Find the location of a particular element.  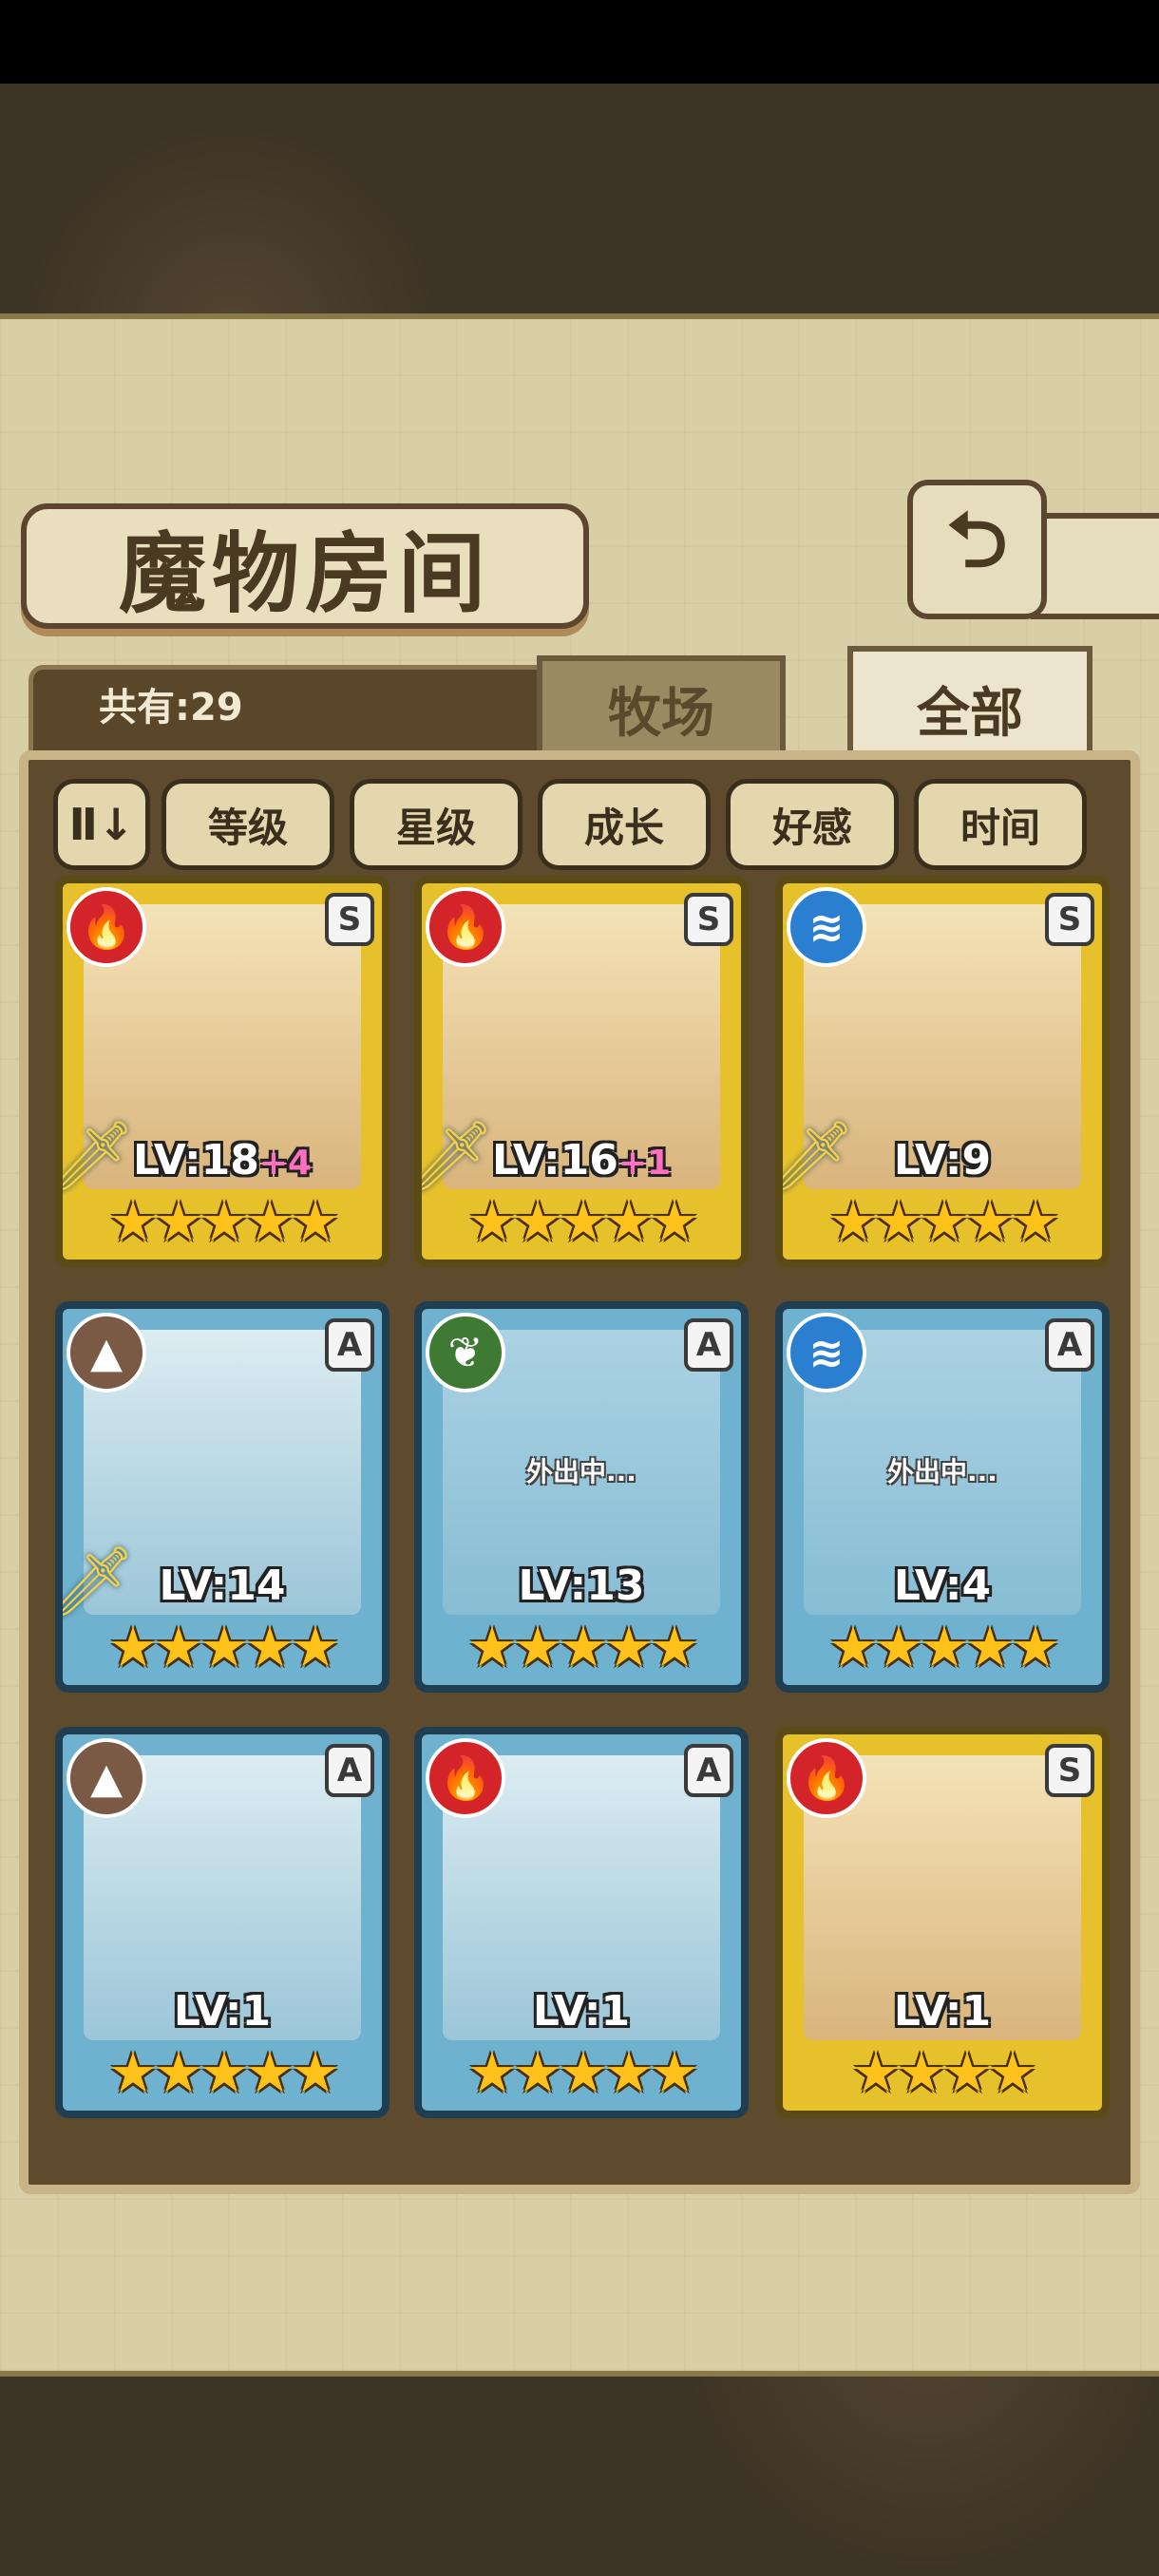

page-title: 魔物房间 is located at coordinates (305, 566).